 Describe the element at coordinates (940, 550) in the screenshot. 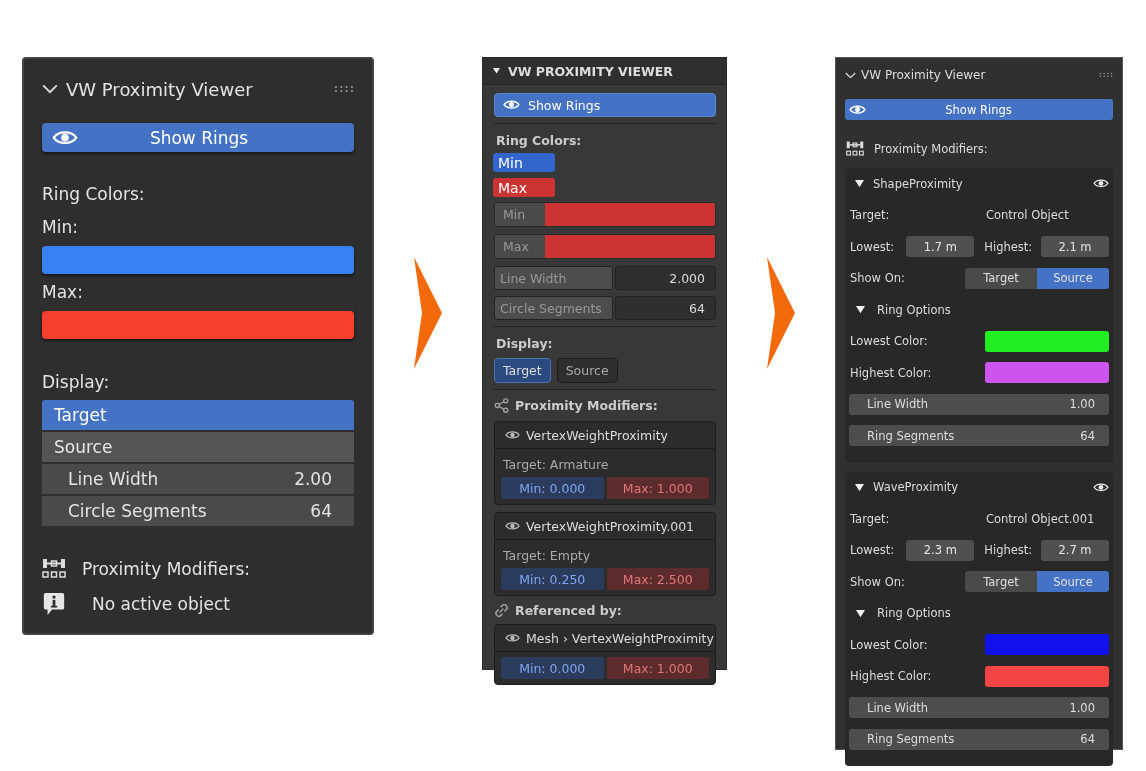

I see `number-field: 2.3 m` at that location.